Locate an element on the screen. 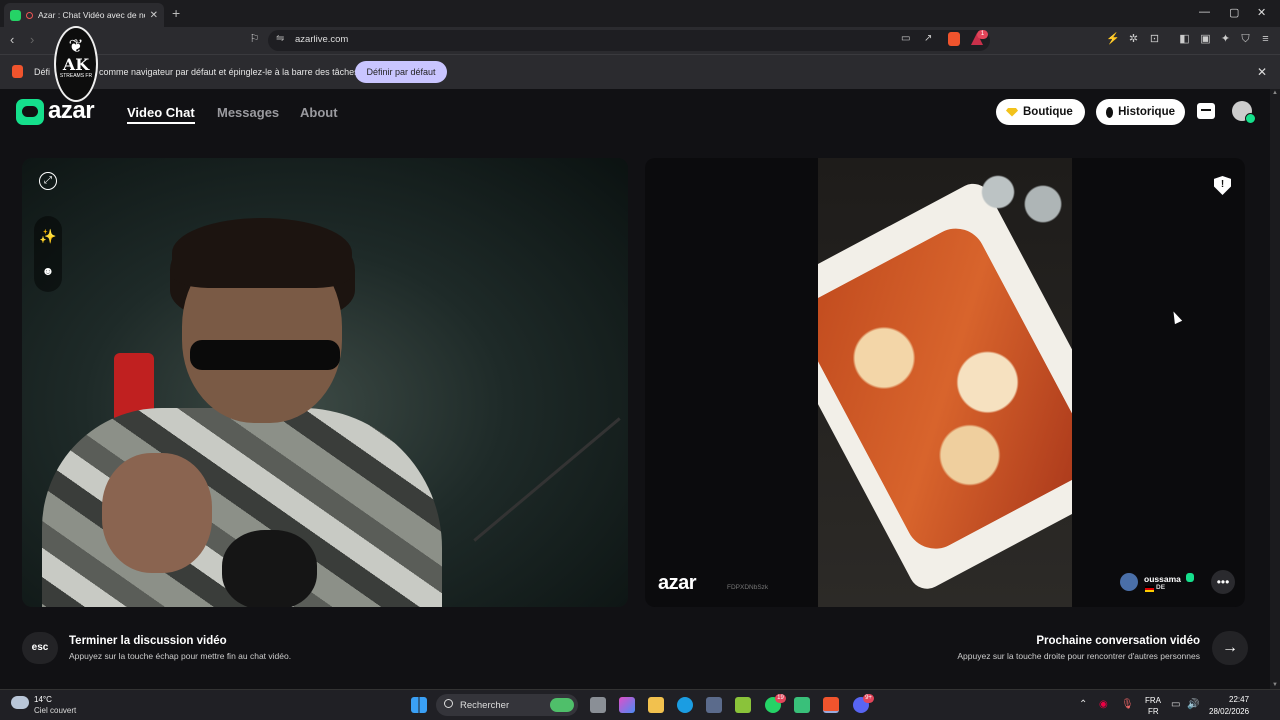 Image resolution: width=1280 pixels, height=720 pixels. partner-avatar is located at coordinates (1129, 582).